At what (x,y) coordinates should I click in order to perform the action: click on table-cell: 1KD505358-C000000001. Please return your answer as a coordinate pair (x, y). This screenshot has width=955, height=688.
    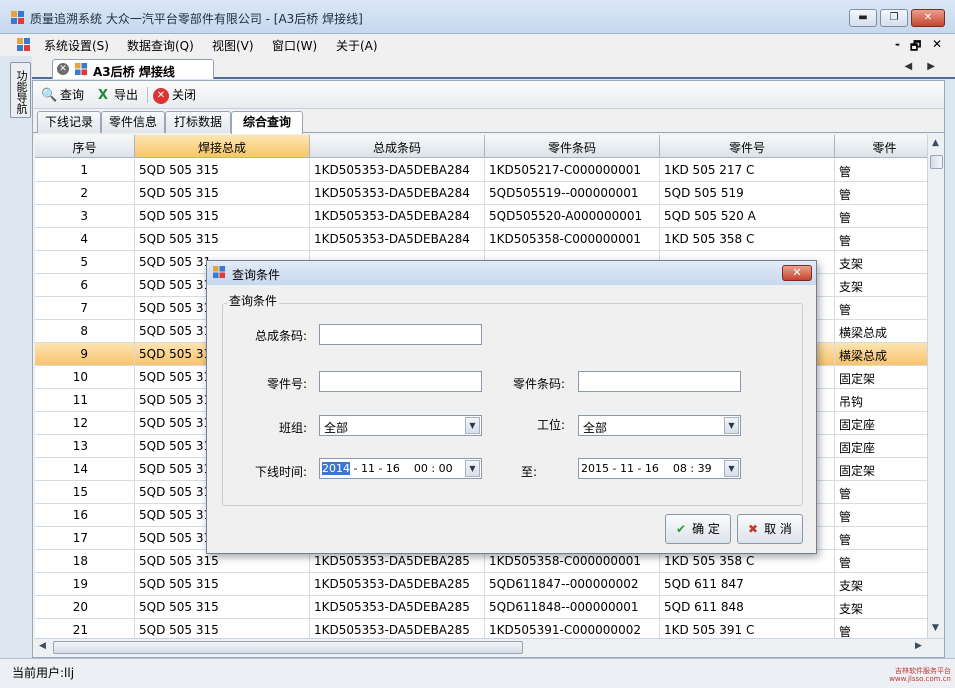
    Looking at the image, I should click on (572, 239).